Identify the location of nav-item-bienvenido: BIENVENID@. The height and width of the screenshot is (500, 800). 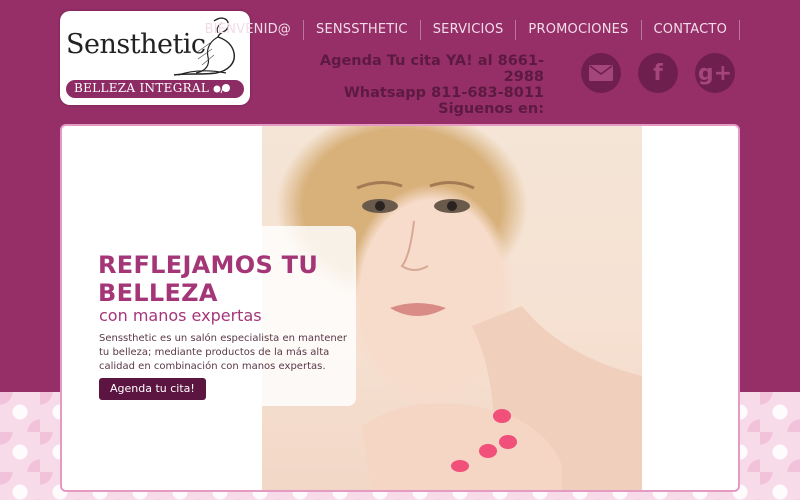
(249, 30).